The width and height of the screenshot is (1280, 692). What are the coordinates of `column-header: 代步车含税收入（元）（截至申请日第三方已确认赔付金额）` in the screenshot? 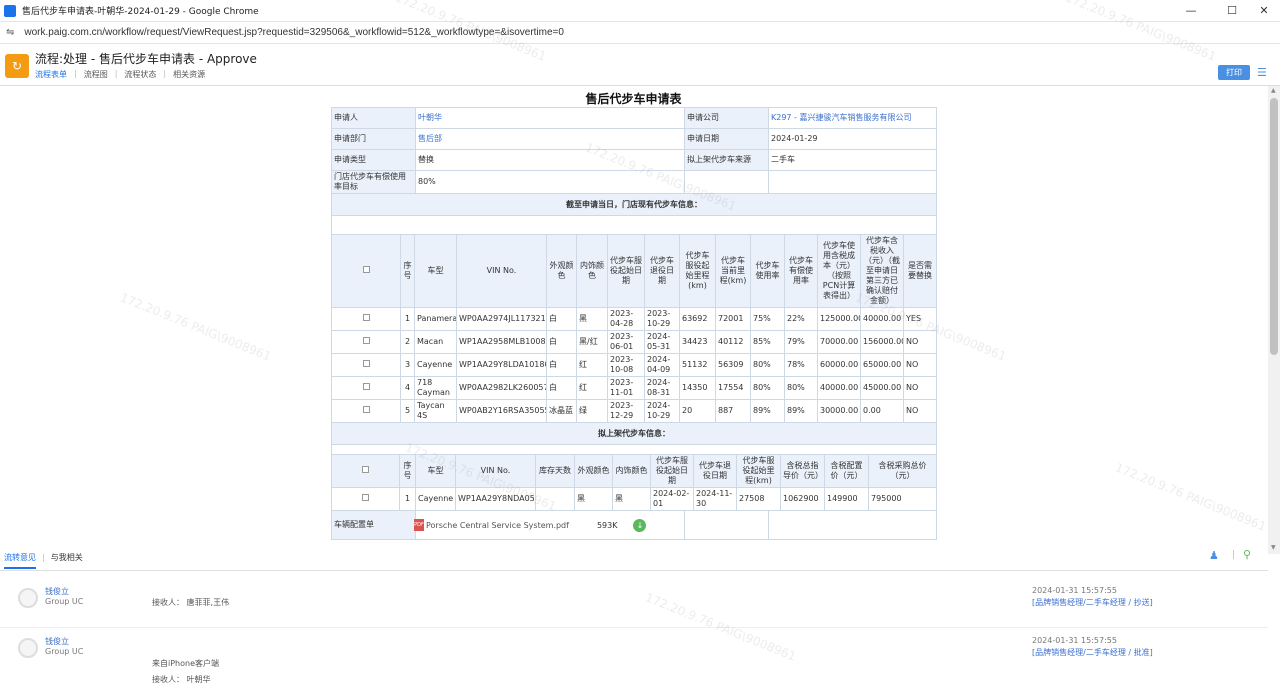 It's located at (882, 271).